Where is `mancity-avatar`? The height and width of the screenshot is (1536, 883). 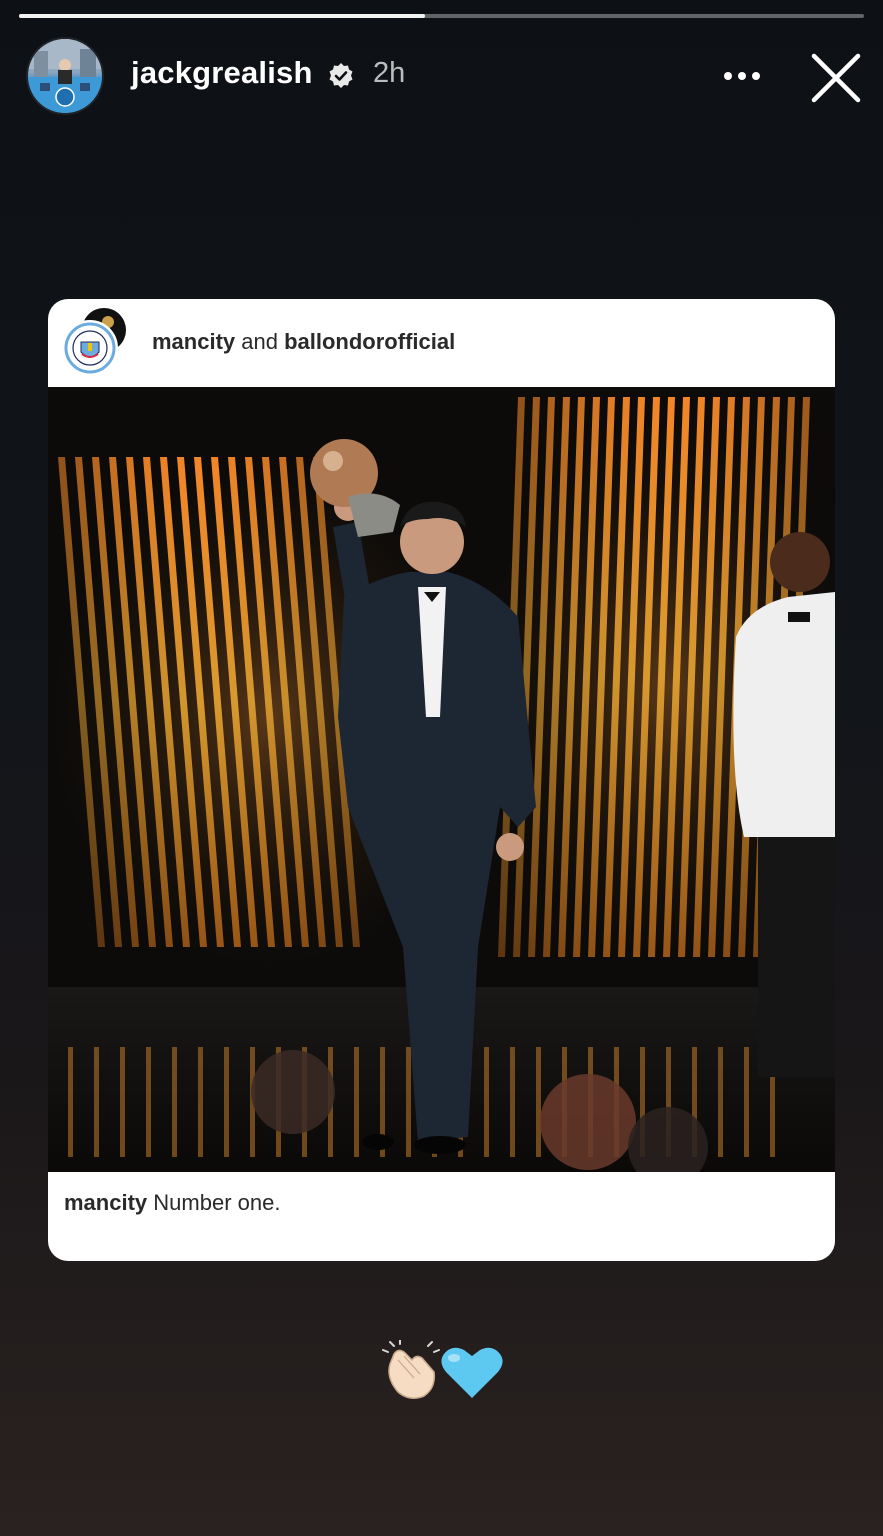
mancity-avatar is located at coordinates (90, 348).